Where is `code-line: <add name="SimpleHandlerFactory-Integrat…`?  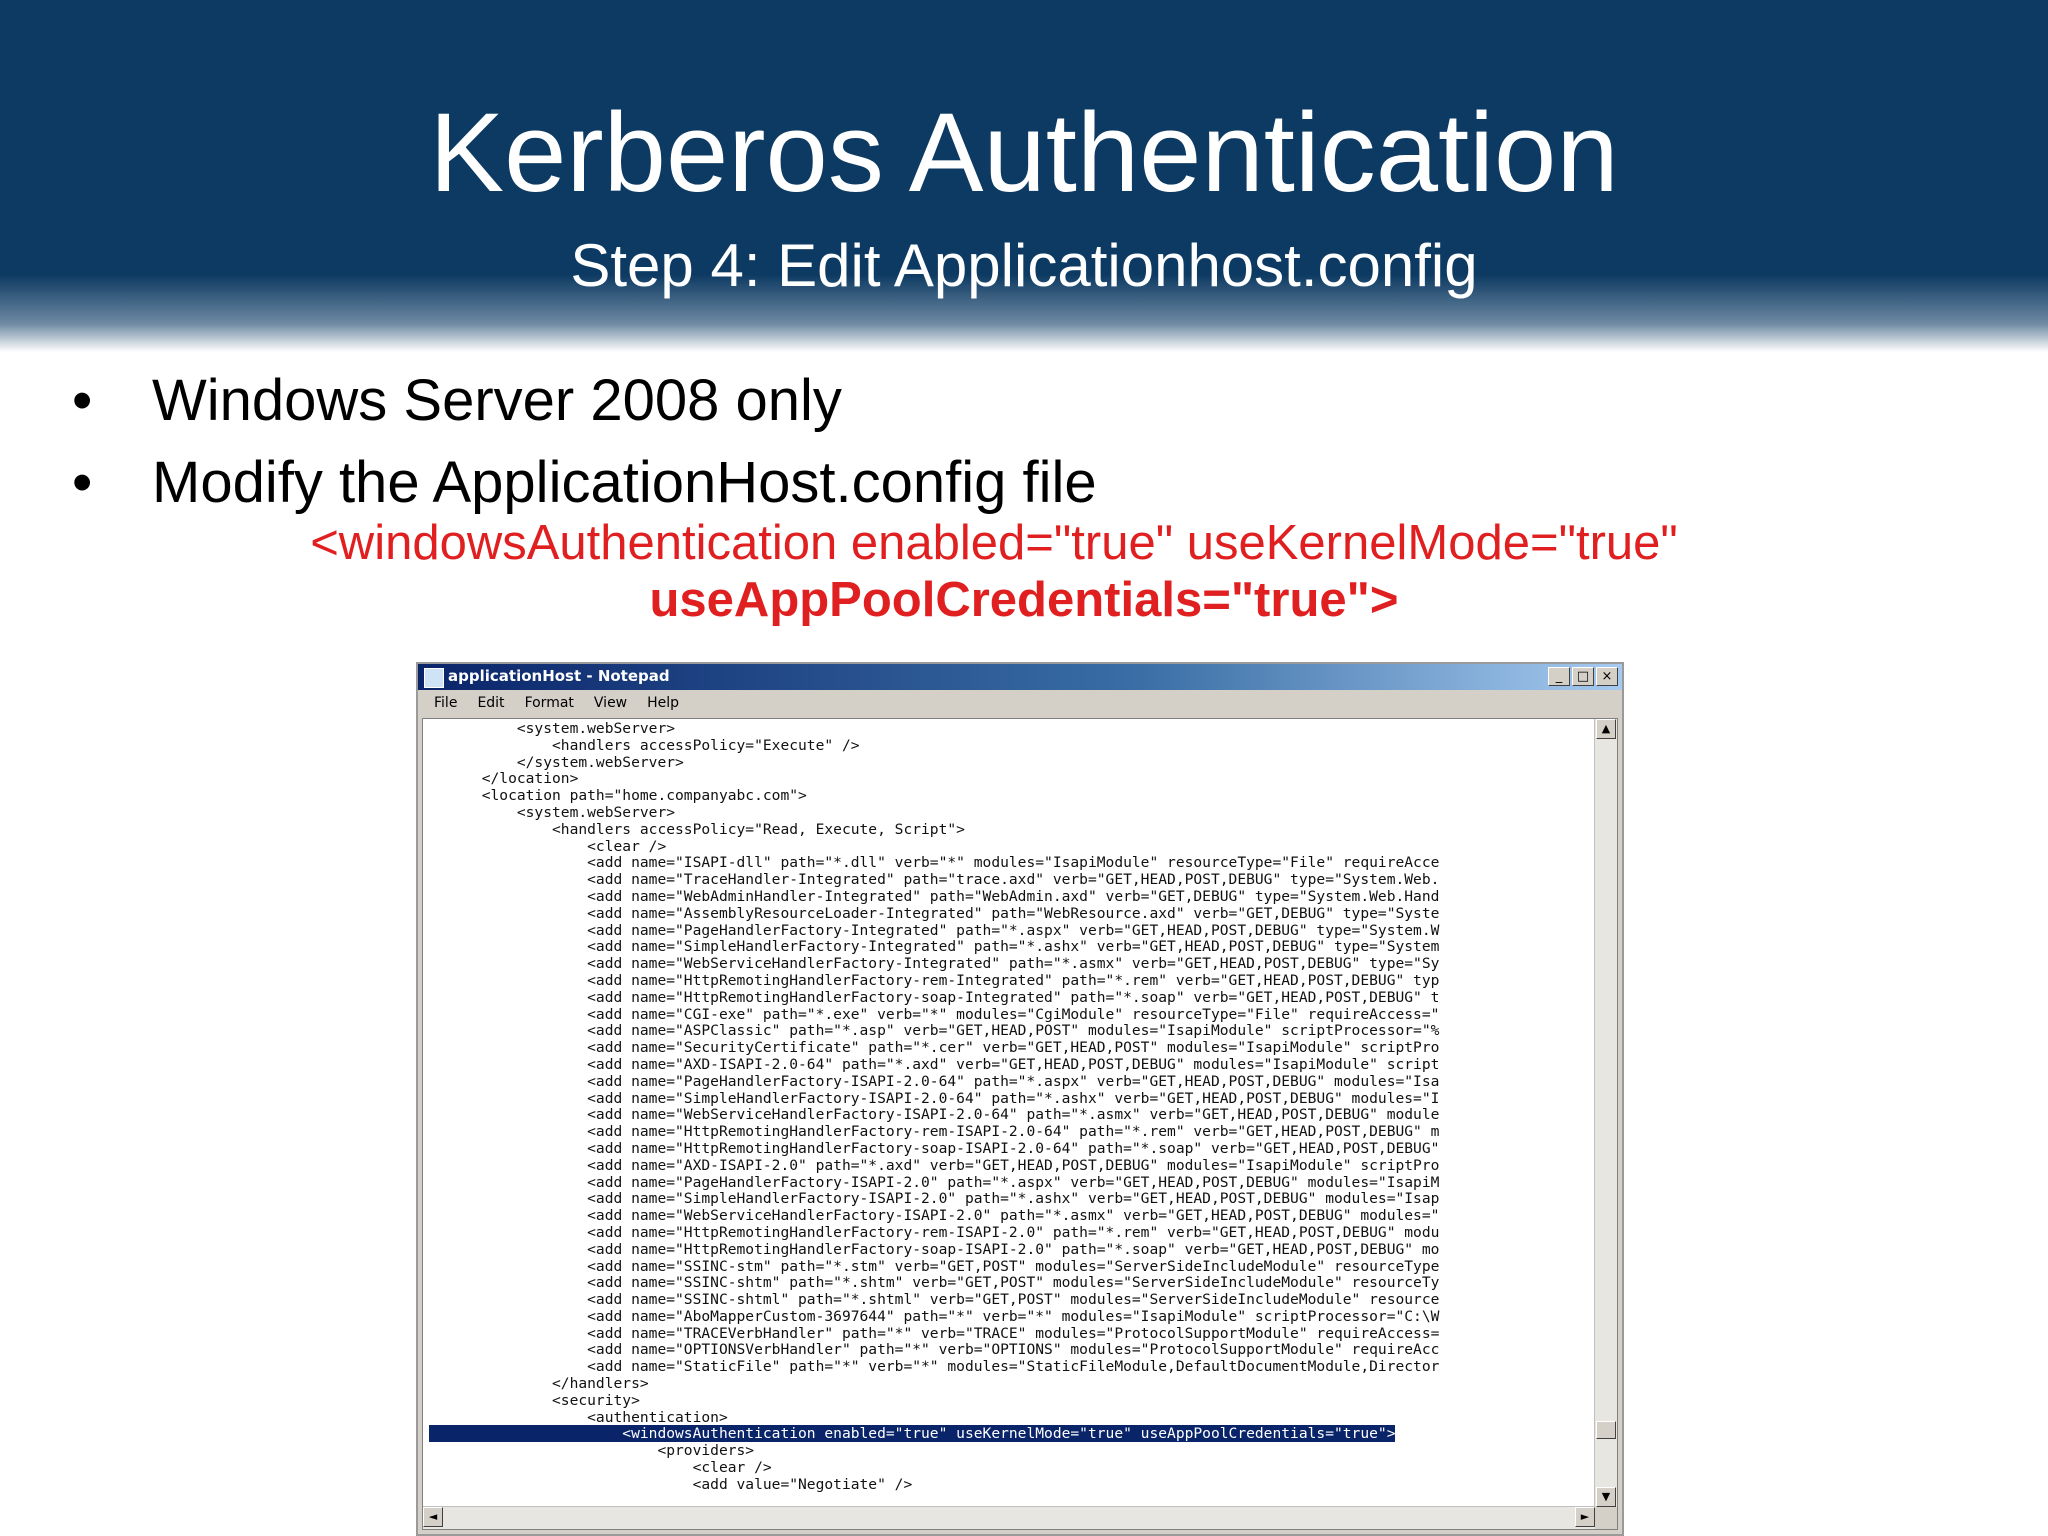
code-line: <add name="SimpleHandlerFactory-Integrat… is located at coordinates (934, 947).